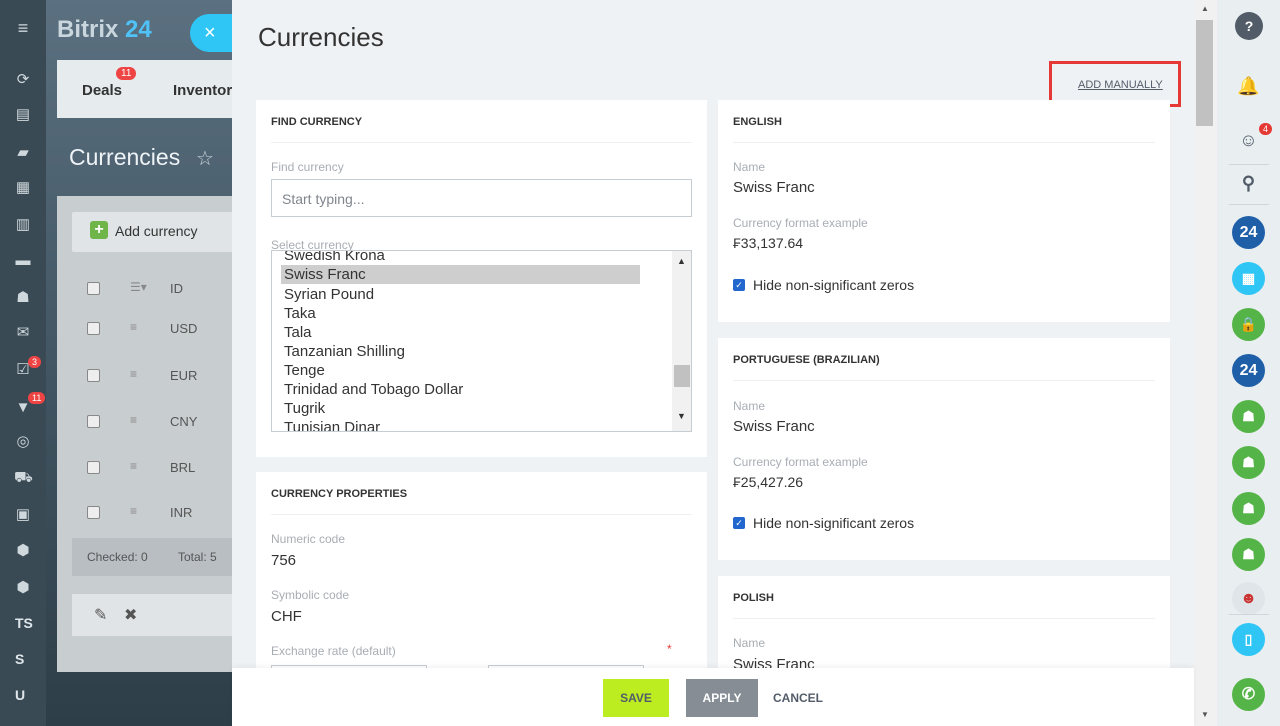  I want to click on list-item: Trinidad and Tobago Dollar, so click(373, 389).